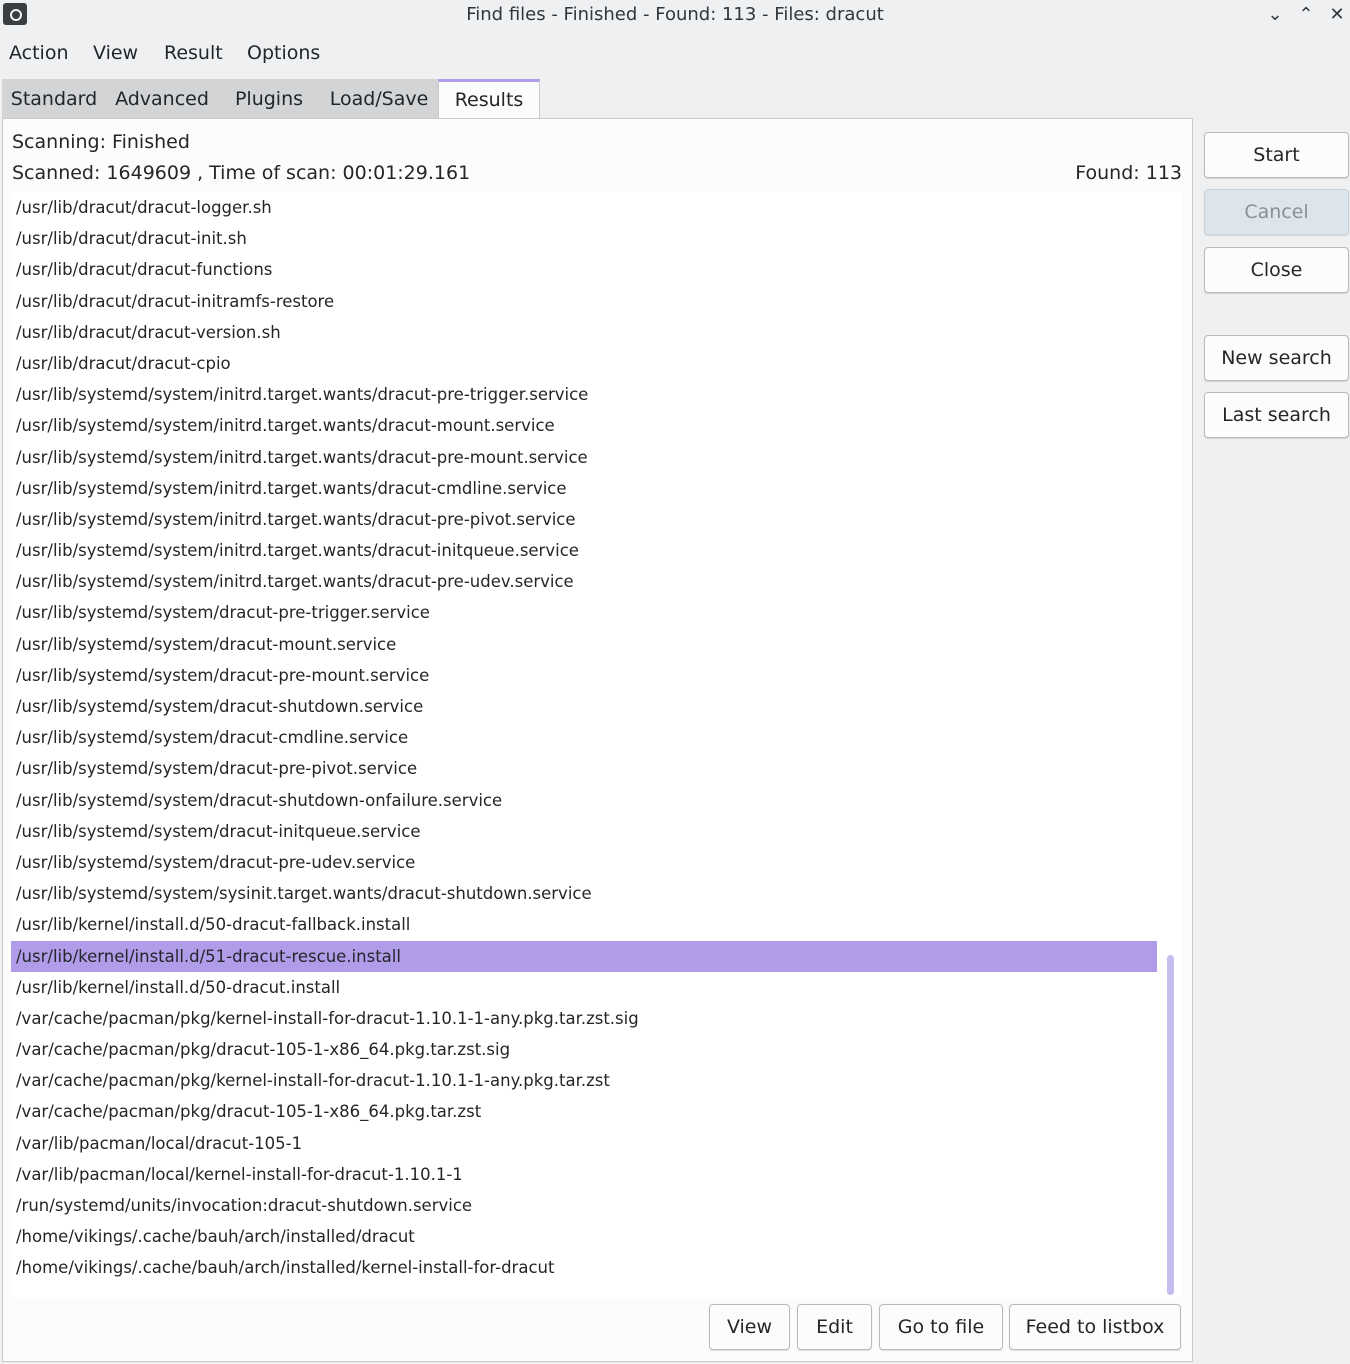 This screenshot has width=1350, height=1364. What do you see at coordinates (1276, 358) in the screenshot?
I see `new-search-button: New search` at bounding box center [1276, 358].